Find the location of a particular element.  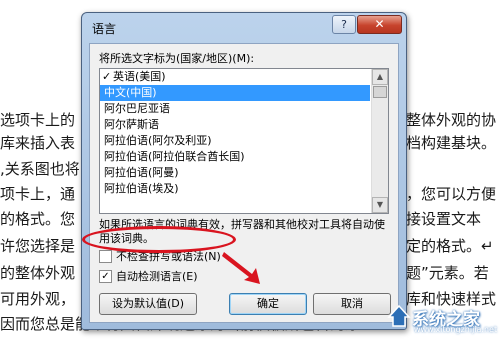

doc-line-4: 项卡上，通 is located at coordinates (38, 194).